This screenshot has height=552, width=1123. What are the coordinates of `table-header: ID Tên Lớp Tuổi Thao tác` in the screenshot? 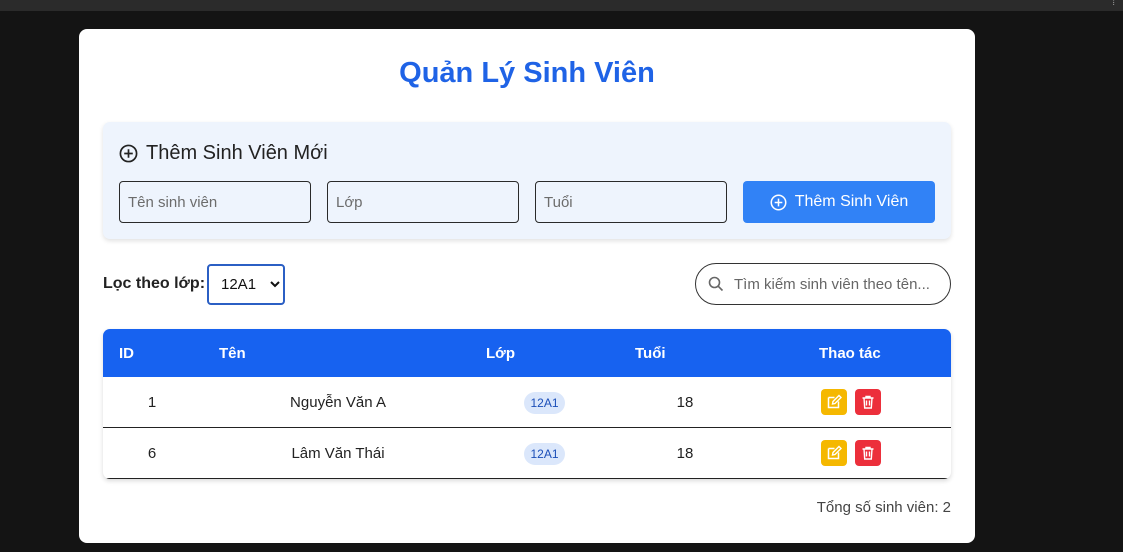 It's located at (527, 353).